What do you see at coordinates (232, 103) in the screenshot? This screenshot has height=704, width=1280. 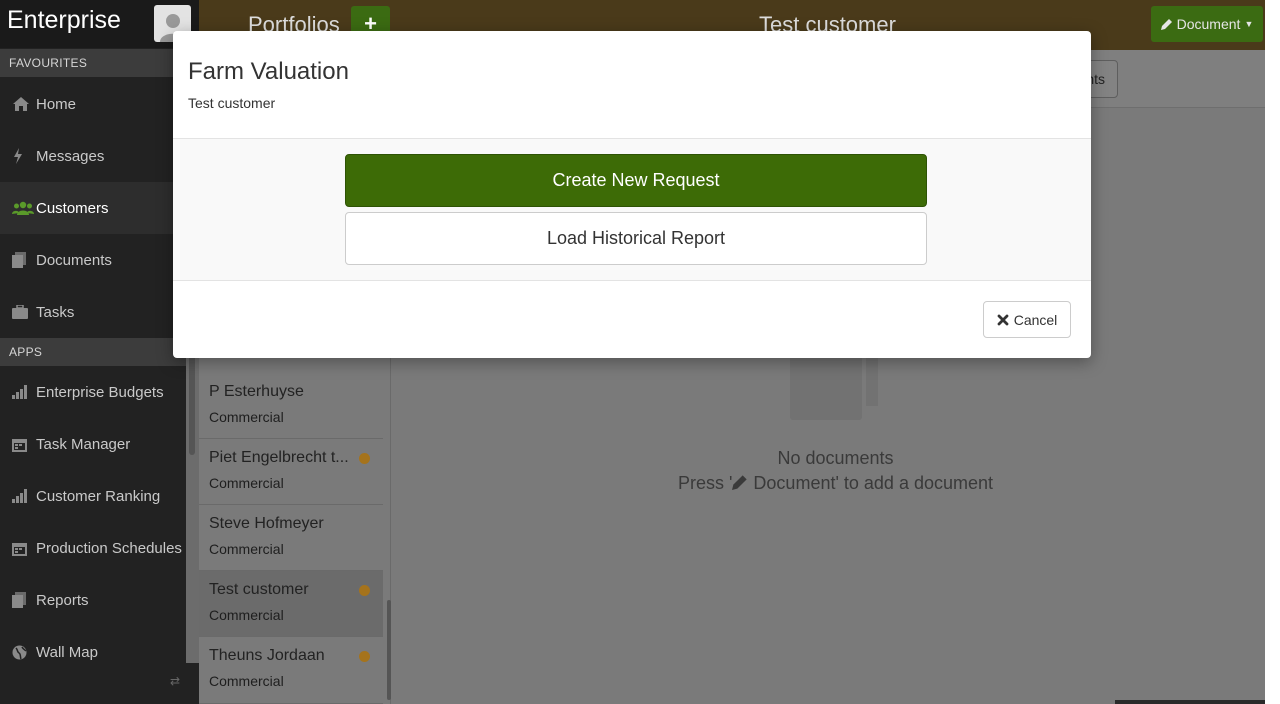 I see `modal-subtitle: Test customer` at bounding box center [232, 103].